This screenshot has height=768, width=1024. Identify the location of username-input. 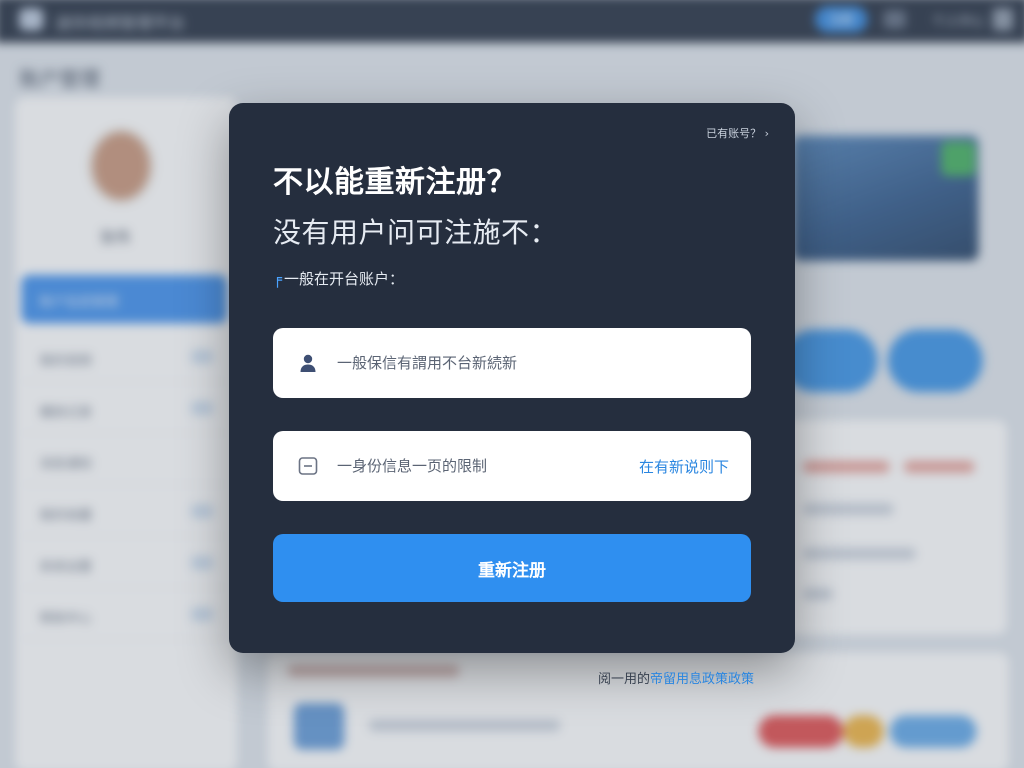
(502, 363).